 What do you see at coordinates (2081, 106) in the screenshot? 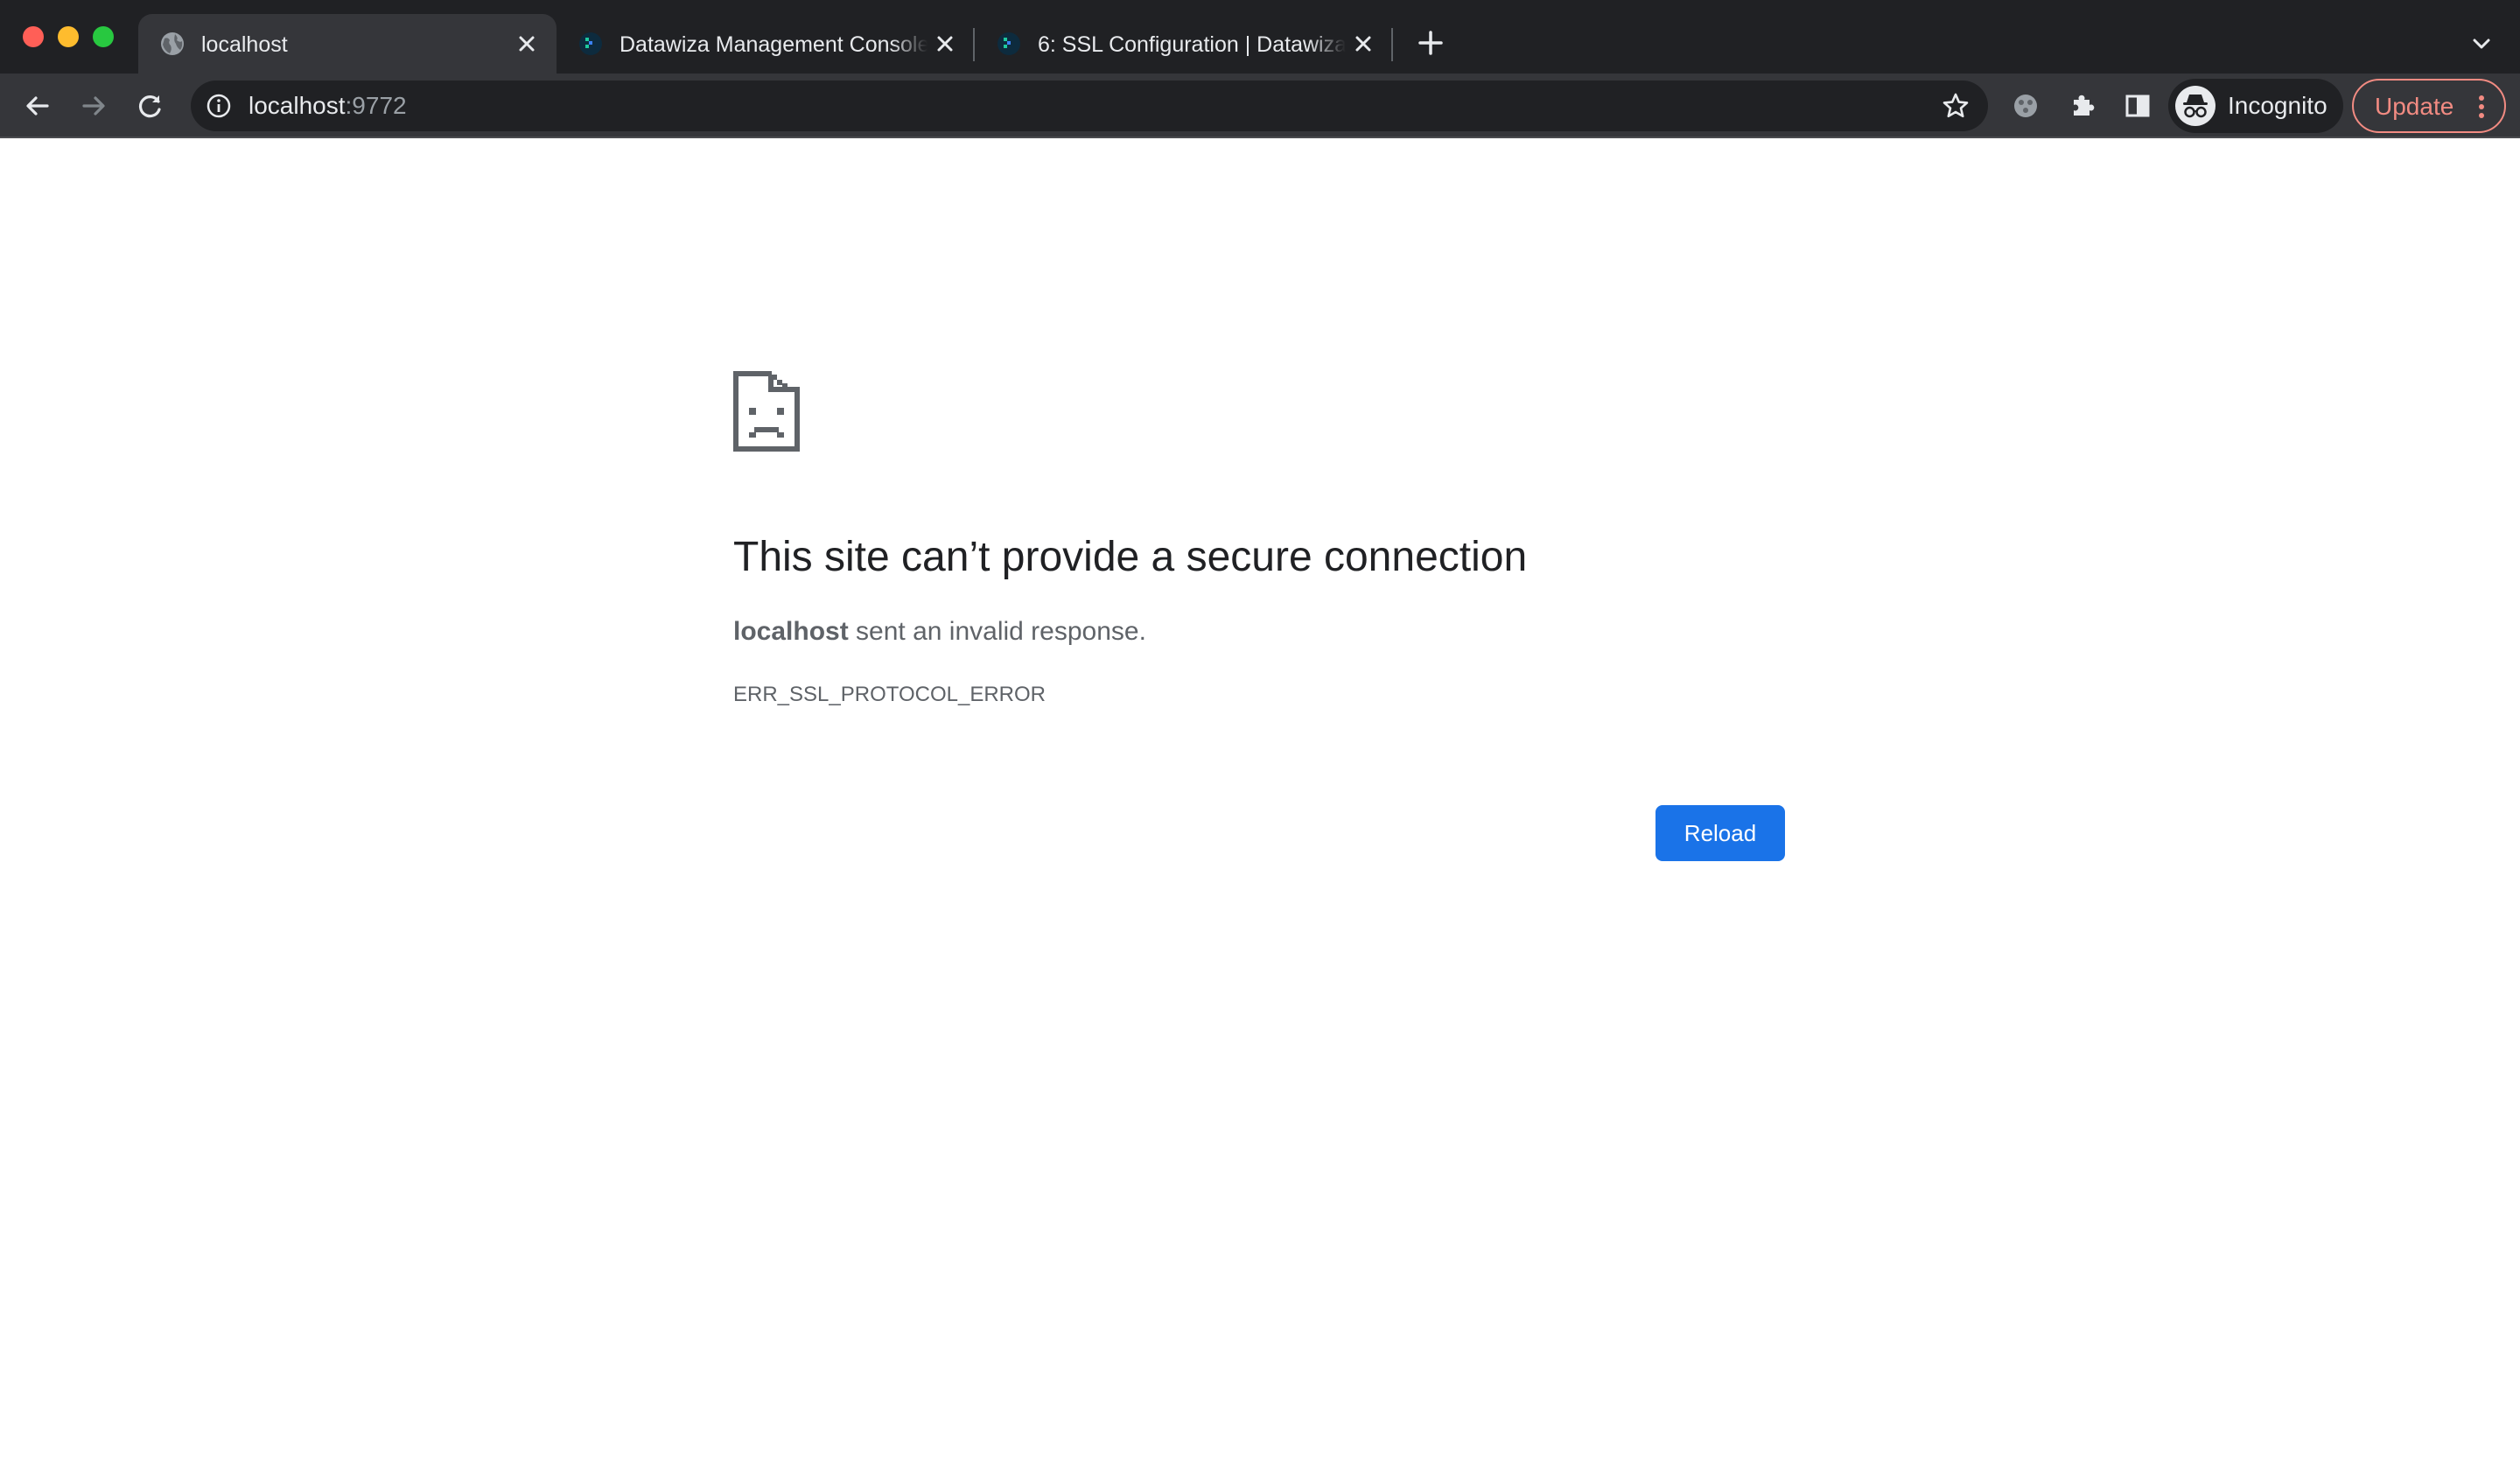
I see `puzzle-piece-icon` at bounding box center [2081, 106].